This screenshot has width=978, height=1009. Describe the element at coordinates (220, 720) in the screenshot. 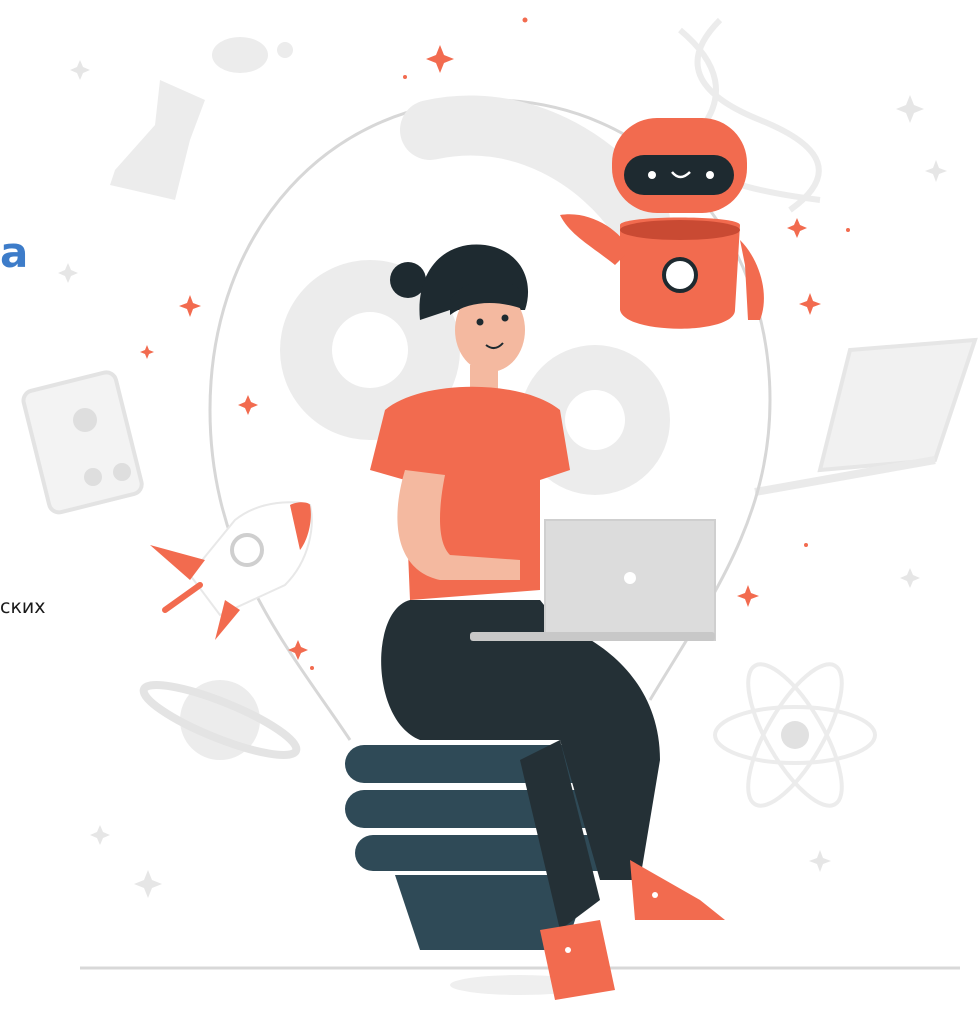

I see `planet-icon` at that location.